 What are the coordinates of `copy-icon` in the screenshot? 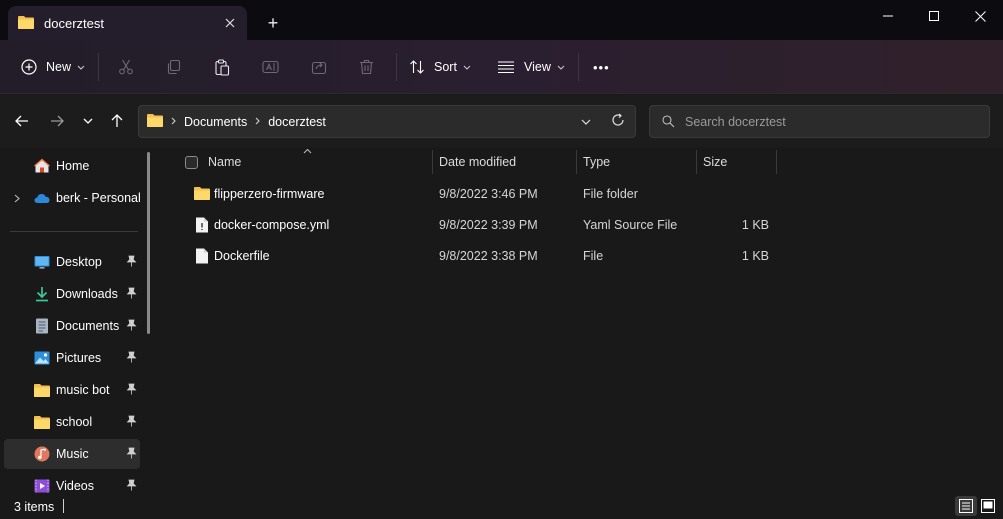 It's located at (174, 67).